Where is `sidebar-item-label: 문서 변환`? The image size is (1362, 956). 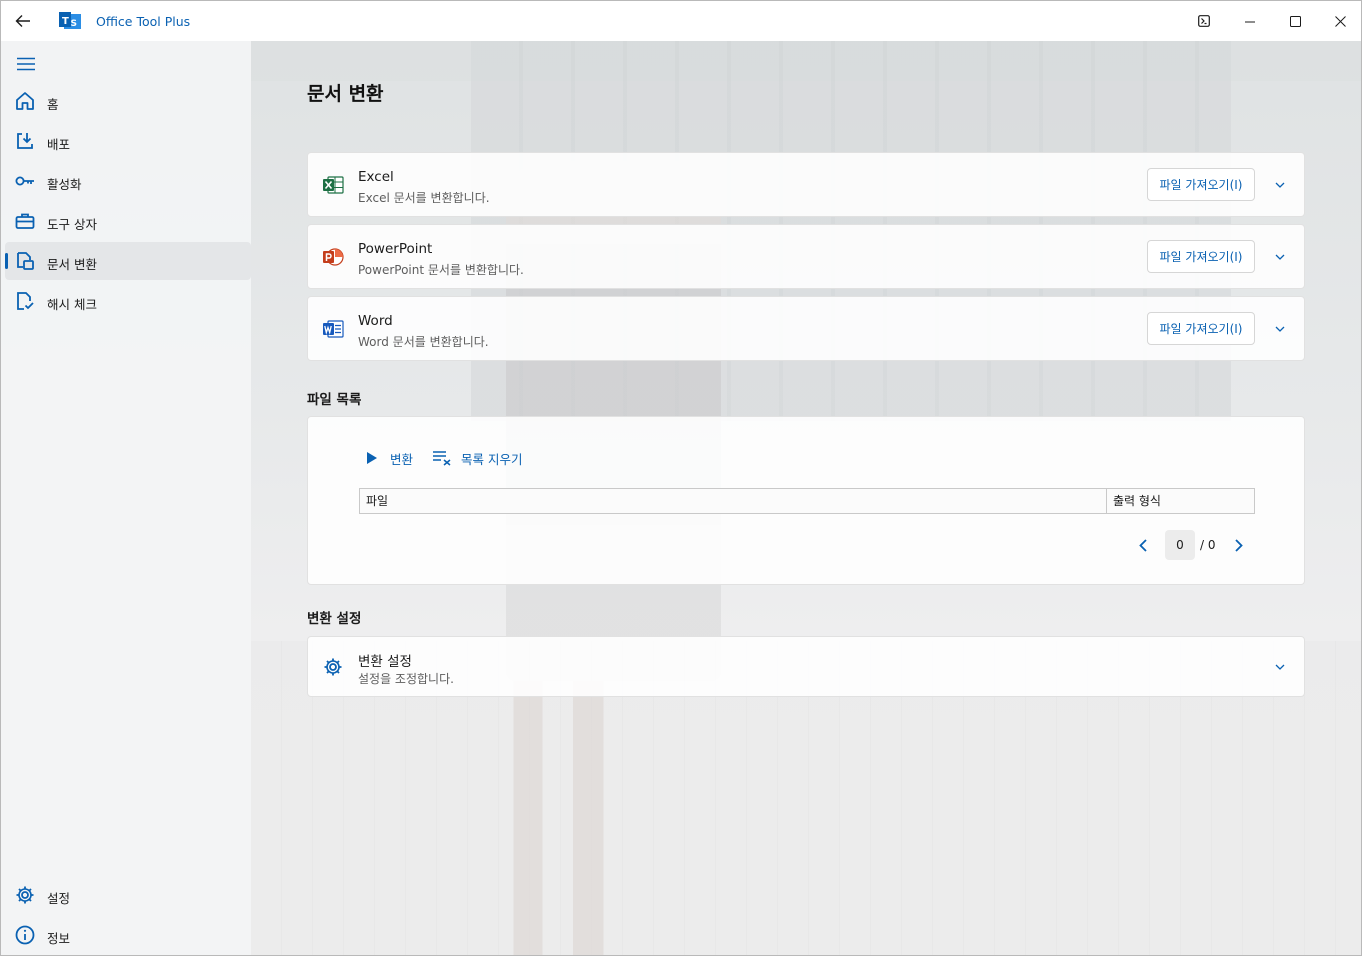 sidebar-item-label: 문서 변환 is located at coordinates (72, 264).